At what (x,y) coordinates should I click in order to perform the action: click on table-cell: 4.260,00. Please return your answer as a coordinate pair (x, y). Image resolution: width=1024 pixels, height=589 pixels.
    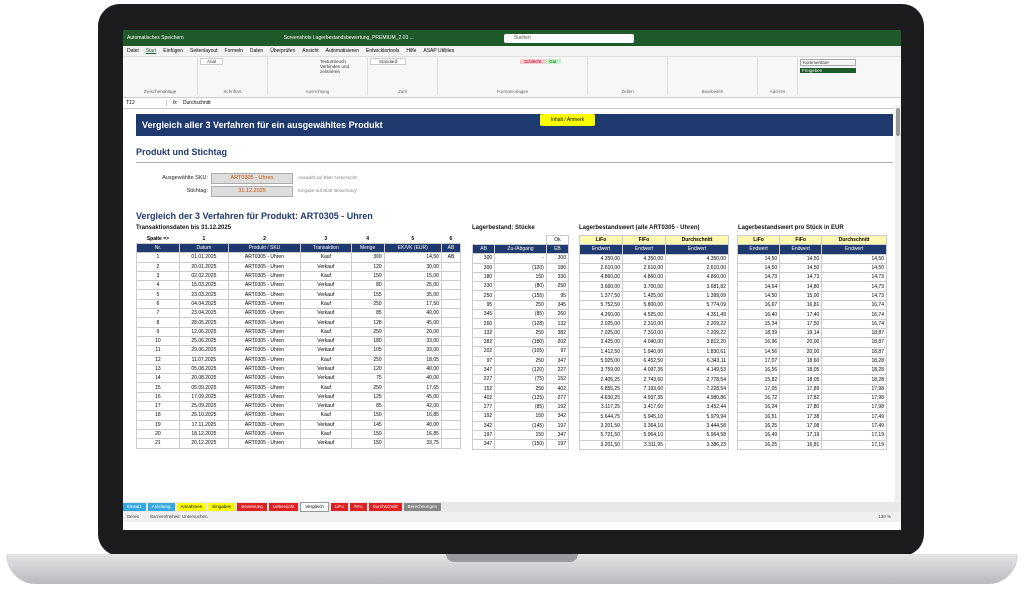
    Looking at the image, I should click on (601, 314).